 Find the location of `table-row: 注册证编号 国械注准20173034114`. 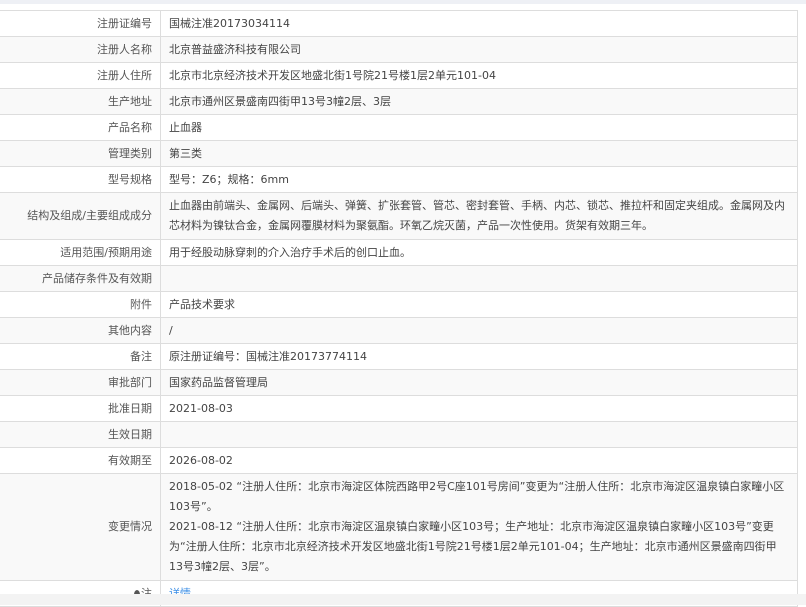

table-row: 注册证编号 国械注准20173034114 is located at coordinates (398, 24).